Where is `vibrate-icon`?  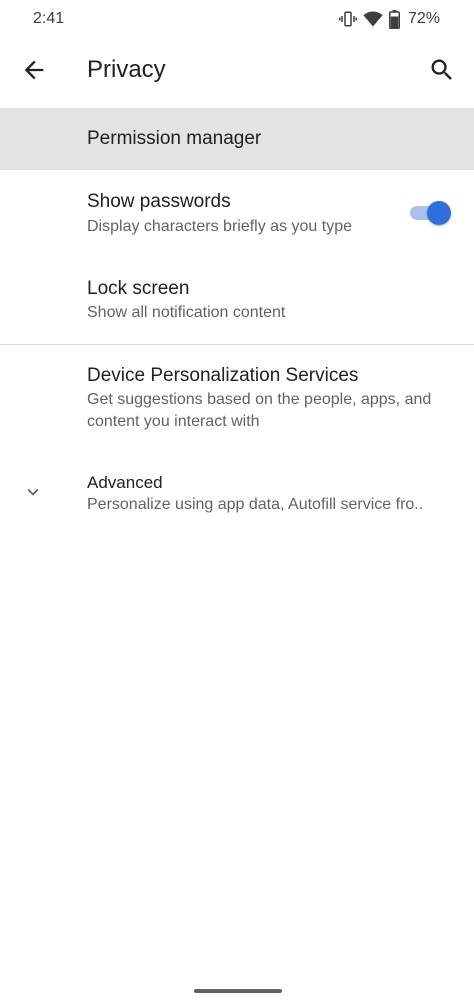 vibrate-icon is located at coordinates (347, 19).